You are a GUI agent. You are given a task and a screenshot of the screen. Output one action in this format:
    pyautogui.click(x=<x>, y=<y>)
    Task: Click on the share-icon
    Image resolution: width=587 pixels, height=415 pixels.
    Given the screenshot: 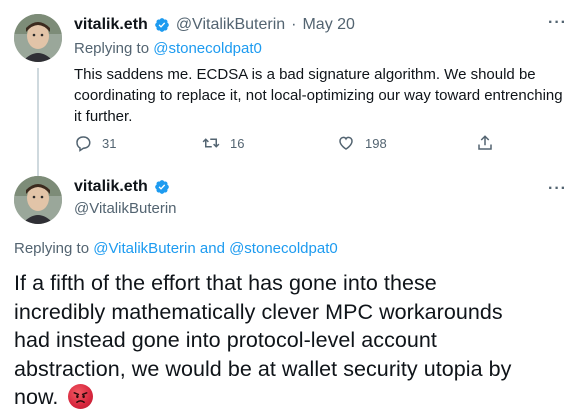 What is the action you would take?
    pyautogui.click(x=485, y=142)
    